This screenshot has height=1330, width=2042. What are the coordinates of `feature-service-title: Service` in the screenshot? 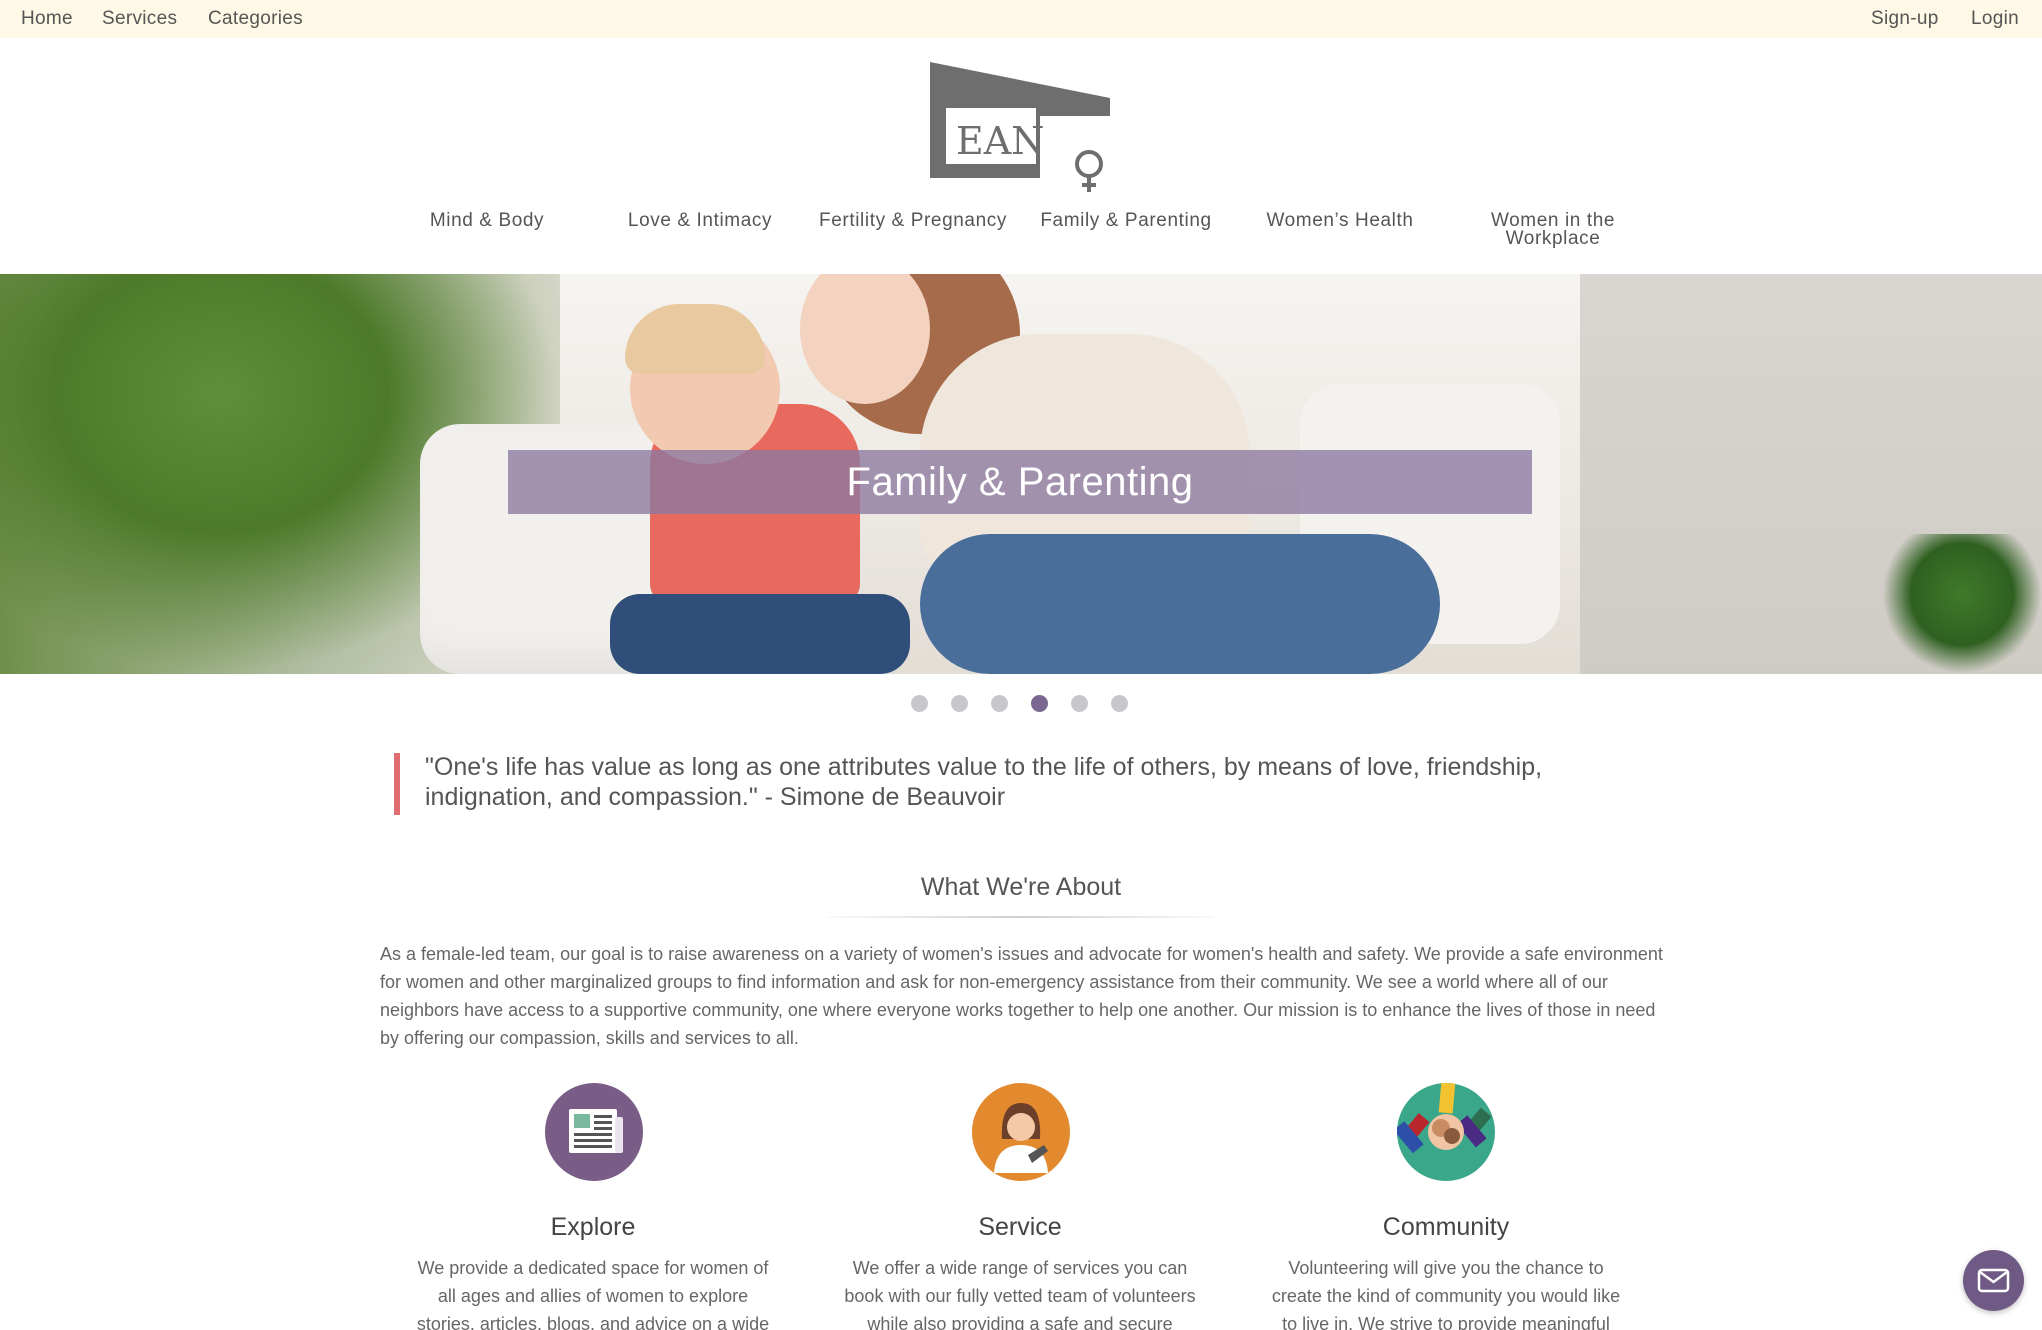 It's located at (1020, 1227).